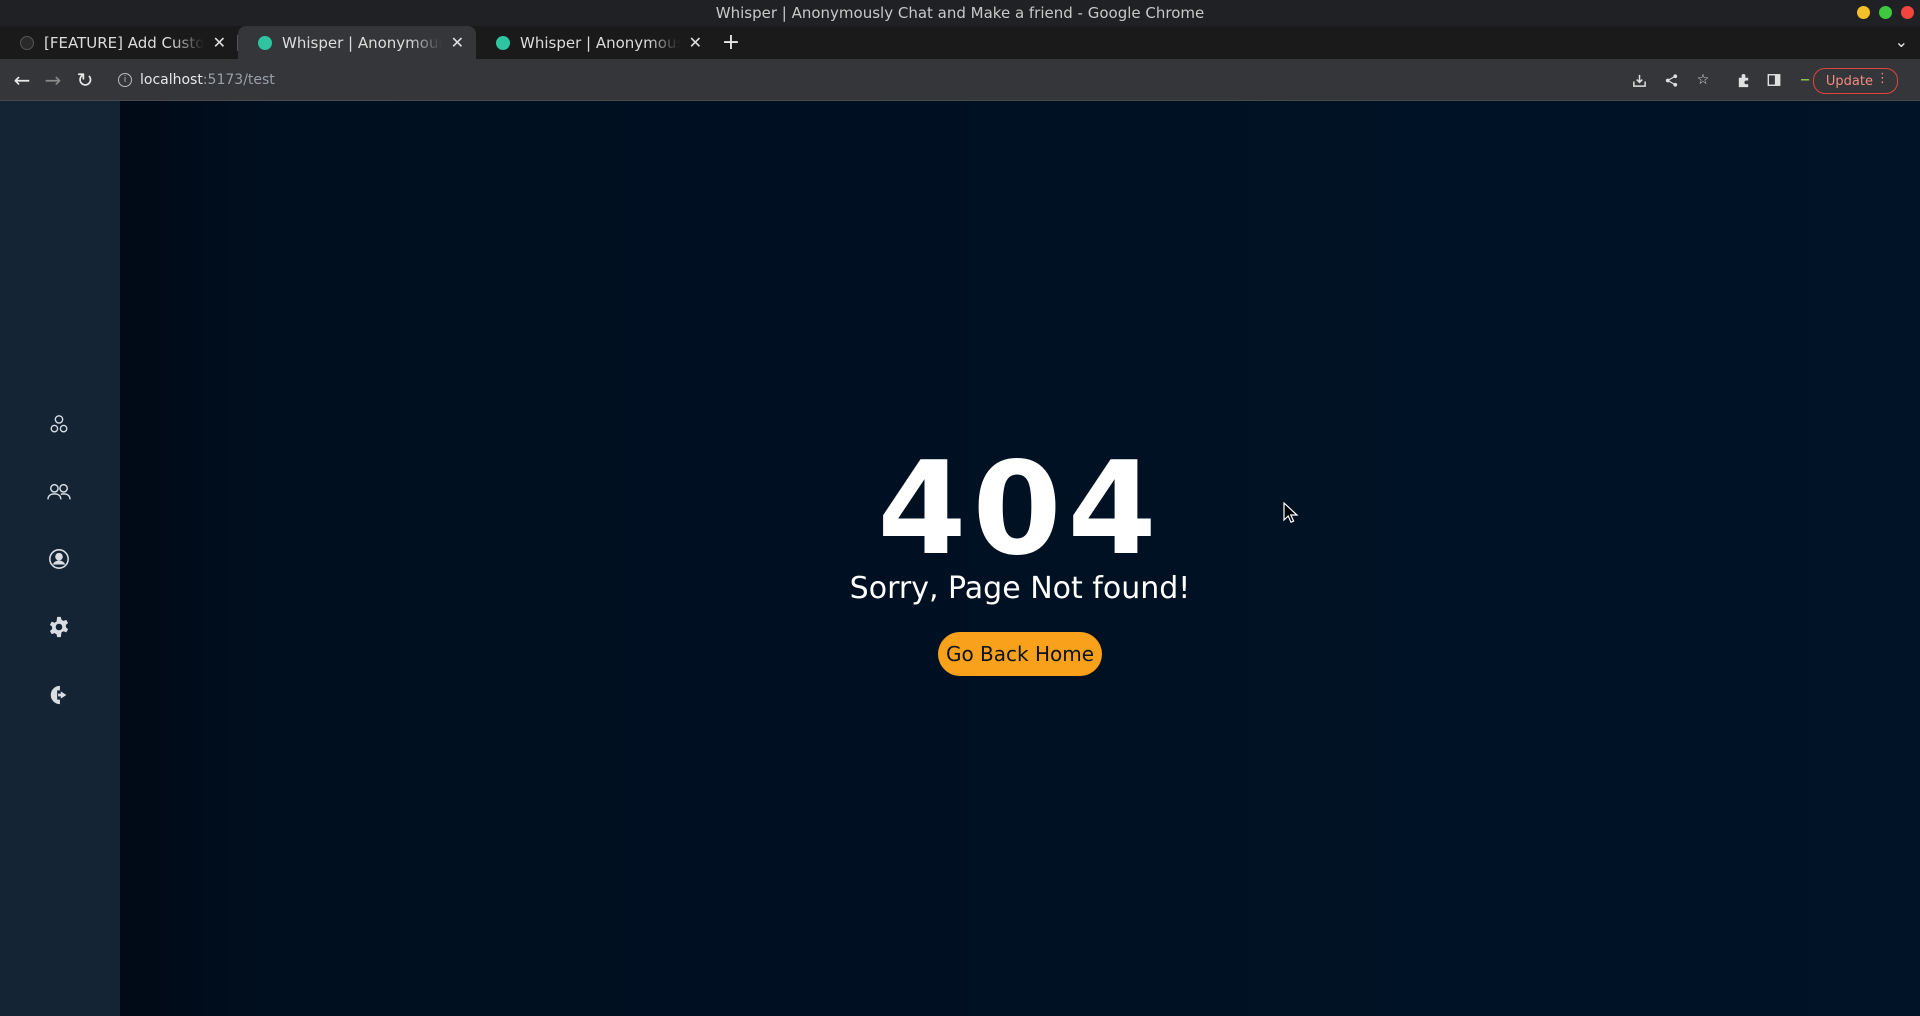 This screenshot has width=1920, height=1016. I want to click on arrow-right-icon: →, so click(53, 80).